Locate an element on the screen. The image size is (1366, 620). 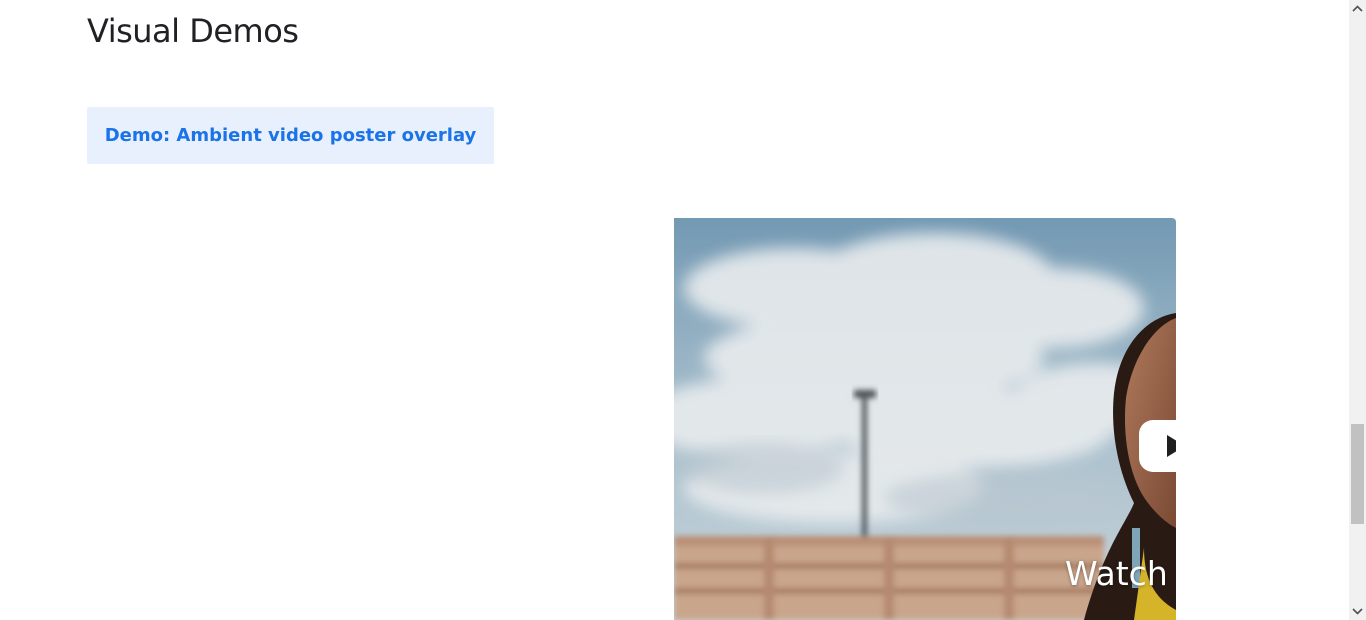
play-icon is located at coordinates (1171, 446).